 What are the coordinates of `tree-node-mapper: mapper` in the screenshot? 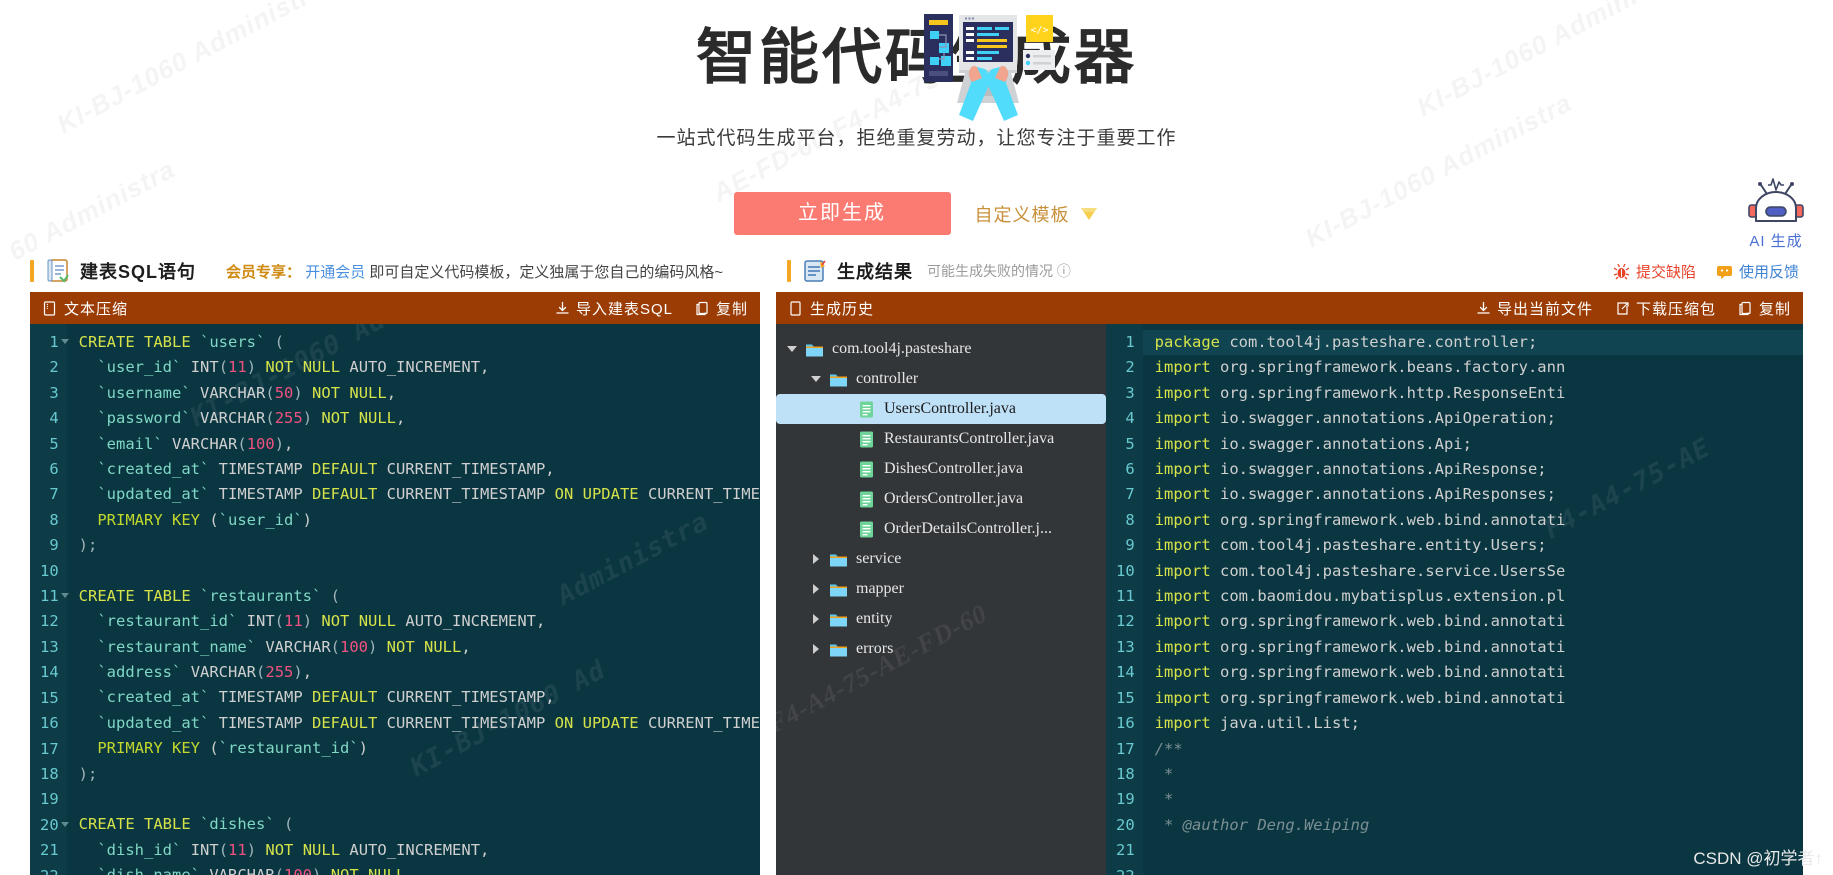 It's located at (941, 589).